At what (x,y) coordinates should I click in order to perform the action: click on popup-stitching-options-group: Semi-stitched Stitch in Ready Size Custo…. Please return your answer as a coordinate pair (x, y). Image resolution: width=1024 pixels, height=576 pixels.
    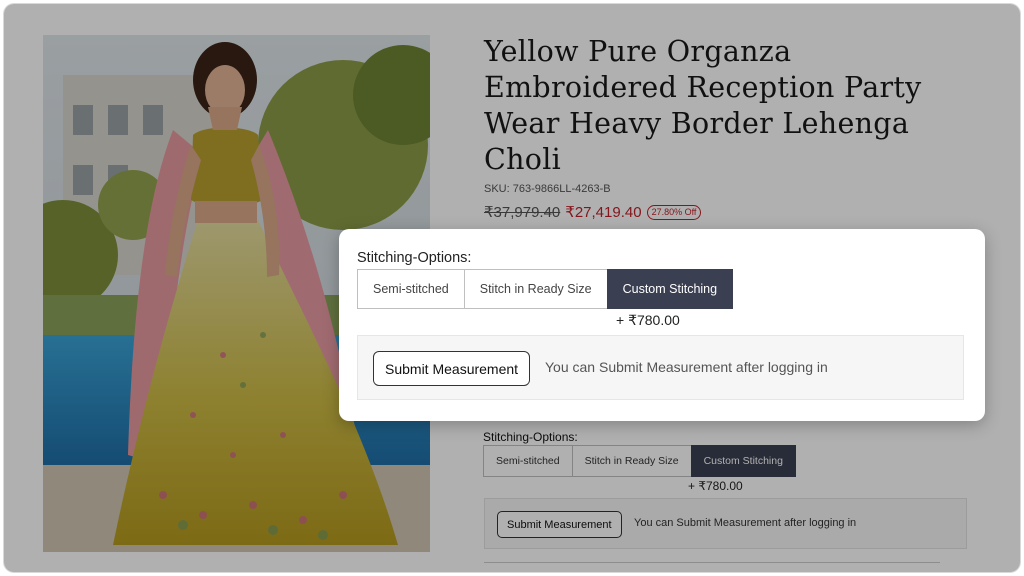
    Looking at the image, I should click on (545, 289).